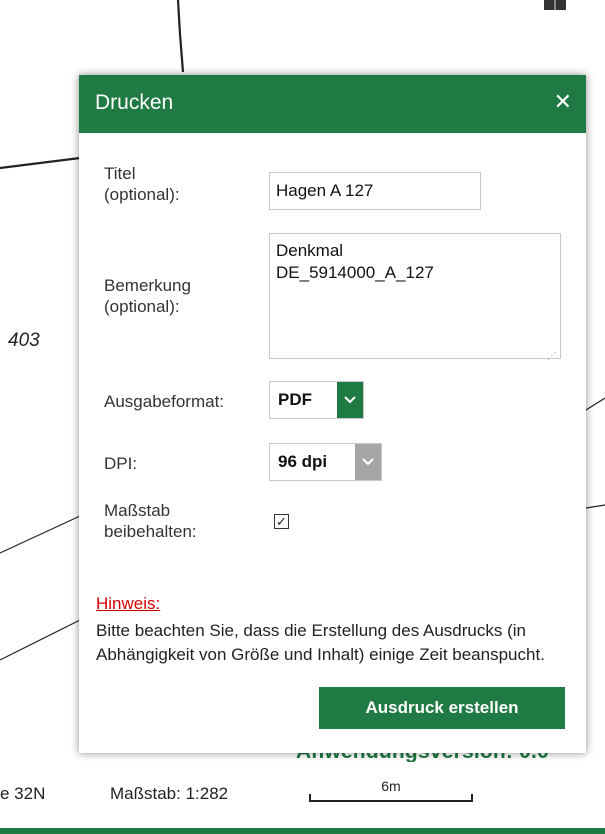 The image size is (605, 834). Describe the element at coordinates (391, 801) in the screenshot. I see `scale-bar-line` at that location.